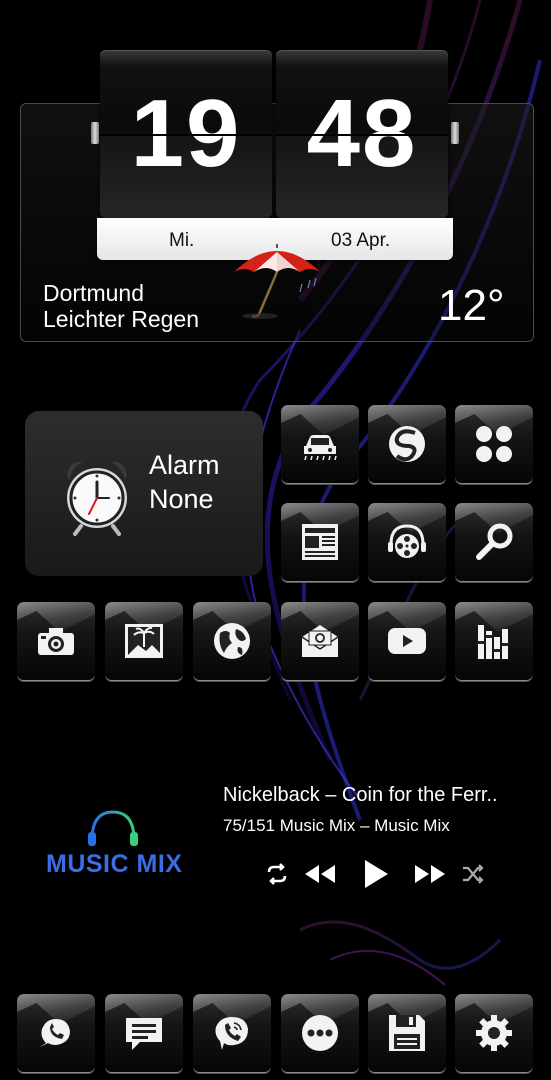  What do you see at coordinates (277, 281) in the screenshot?
I see `umbrella-rain-icon` at bounding box center [277, 281].